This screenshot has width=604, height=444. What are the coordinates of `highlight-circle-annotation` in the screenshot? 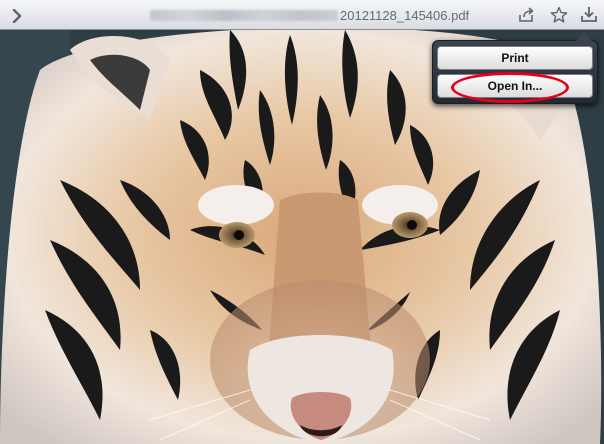 It's located at (510, 87).